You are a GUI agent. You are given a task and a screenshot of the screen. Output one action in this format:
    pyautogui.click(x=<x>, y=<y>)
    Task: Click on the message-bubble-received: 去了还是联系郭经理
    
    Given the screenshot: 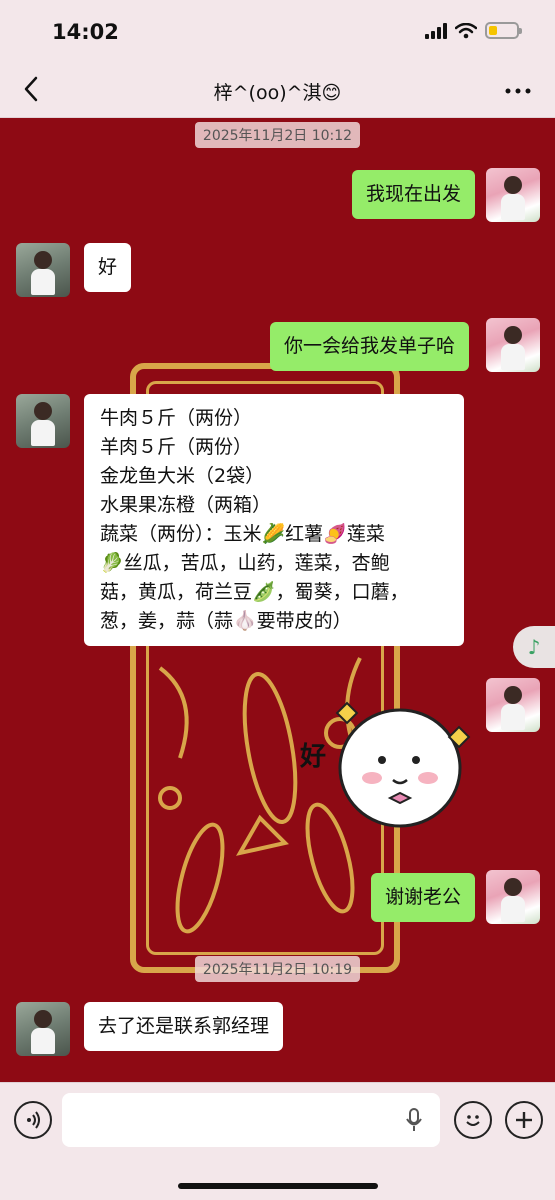 What is the action you would take?
    pyautogui.click(x=184, y=1026)
    